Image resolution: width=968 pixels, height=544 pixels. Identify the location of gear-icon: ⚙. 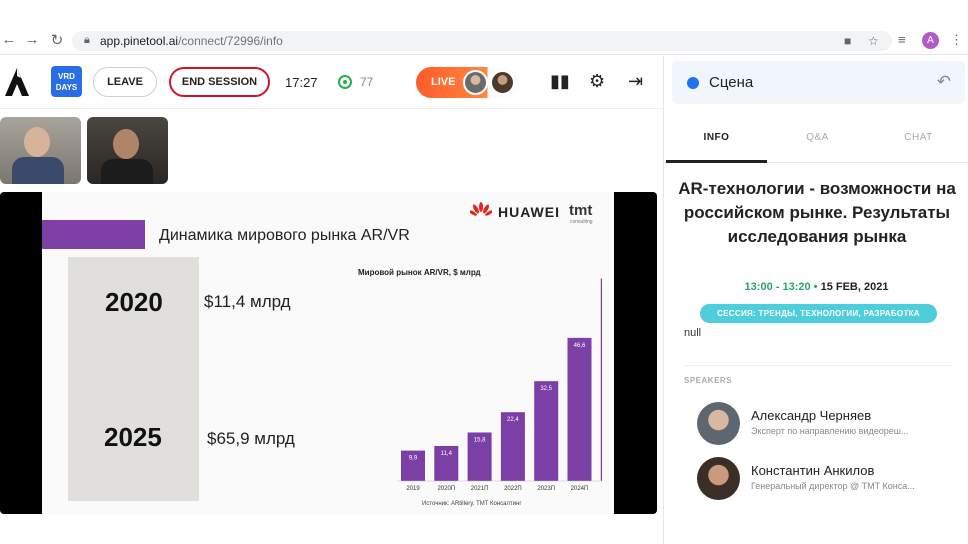
(597, 81).